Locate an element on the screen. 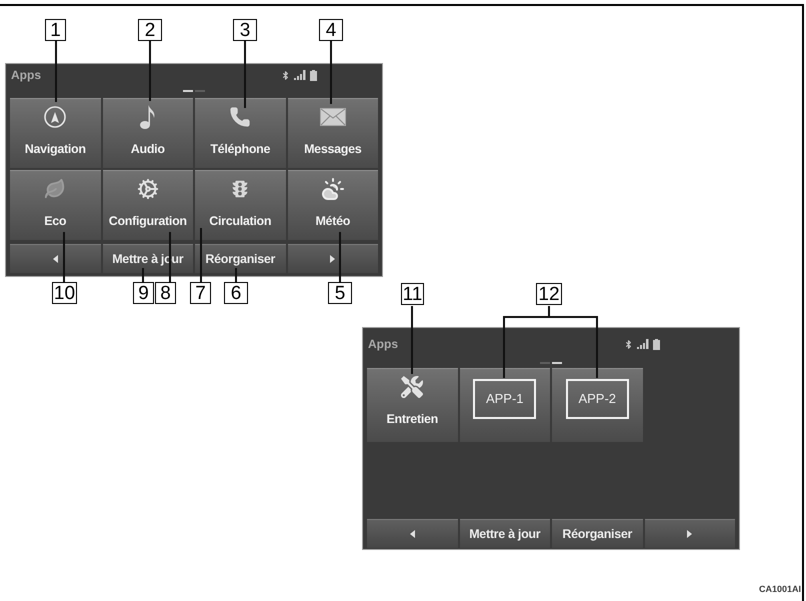  callout-number: 9 is located at coordinates (143, 293).